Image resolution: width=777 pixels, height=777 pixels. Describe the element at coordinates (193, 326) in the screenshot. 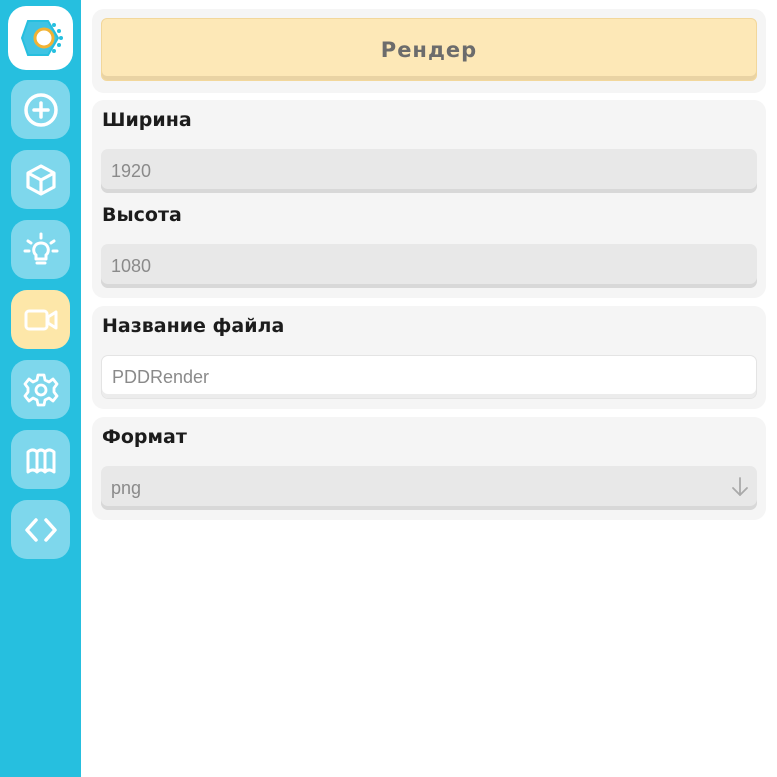

I see `filename-label: Название файла` at that location.